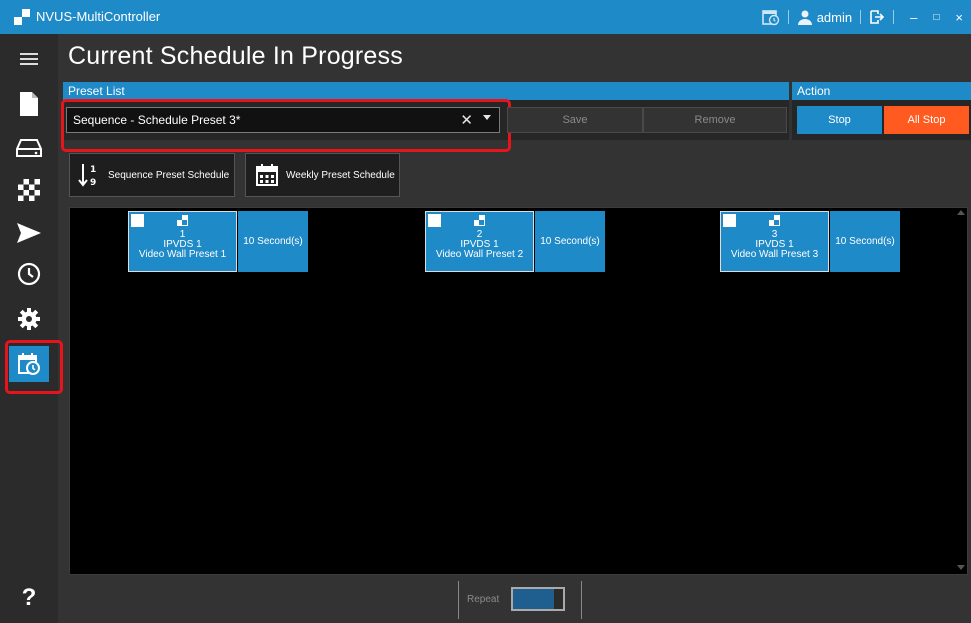  Describe the element at coordinates (34, 367) in the screenshot. I see `sidebar-highlight` at that location.